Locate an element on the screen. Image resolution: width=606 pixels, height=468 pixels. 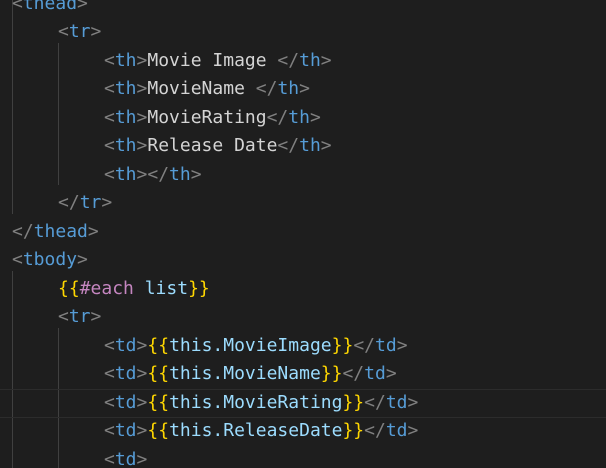
code-token-var: this.MovieName is located at coordinates (245, 373).